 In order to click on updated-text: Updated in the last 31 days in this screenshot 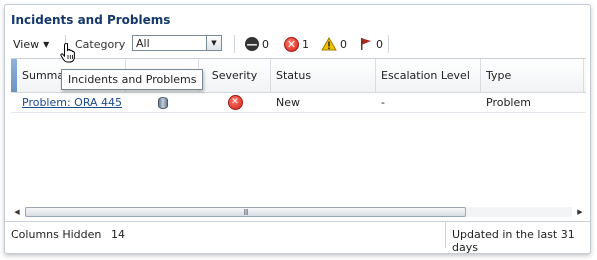, I will do `click(513, 241)`.